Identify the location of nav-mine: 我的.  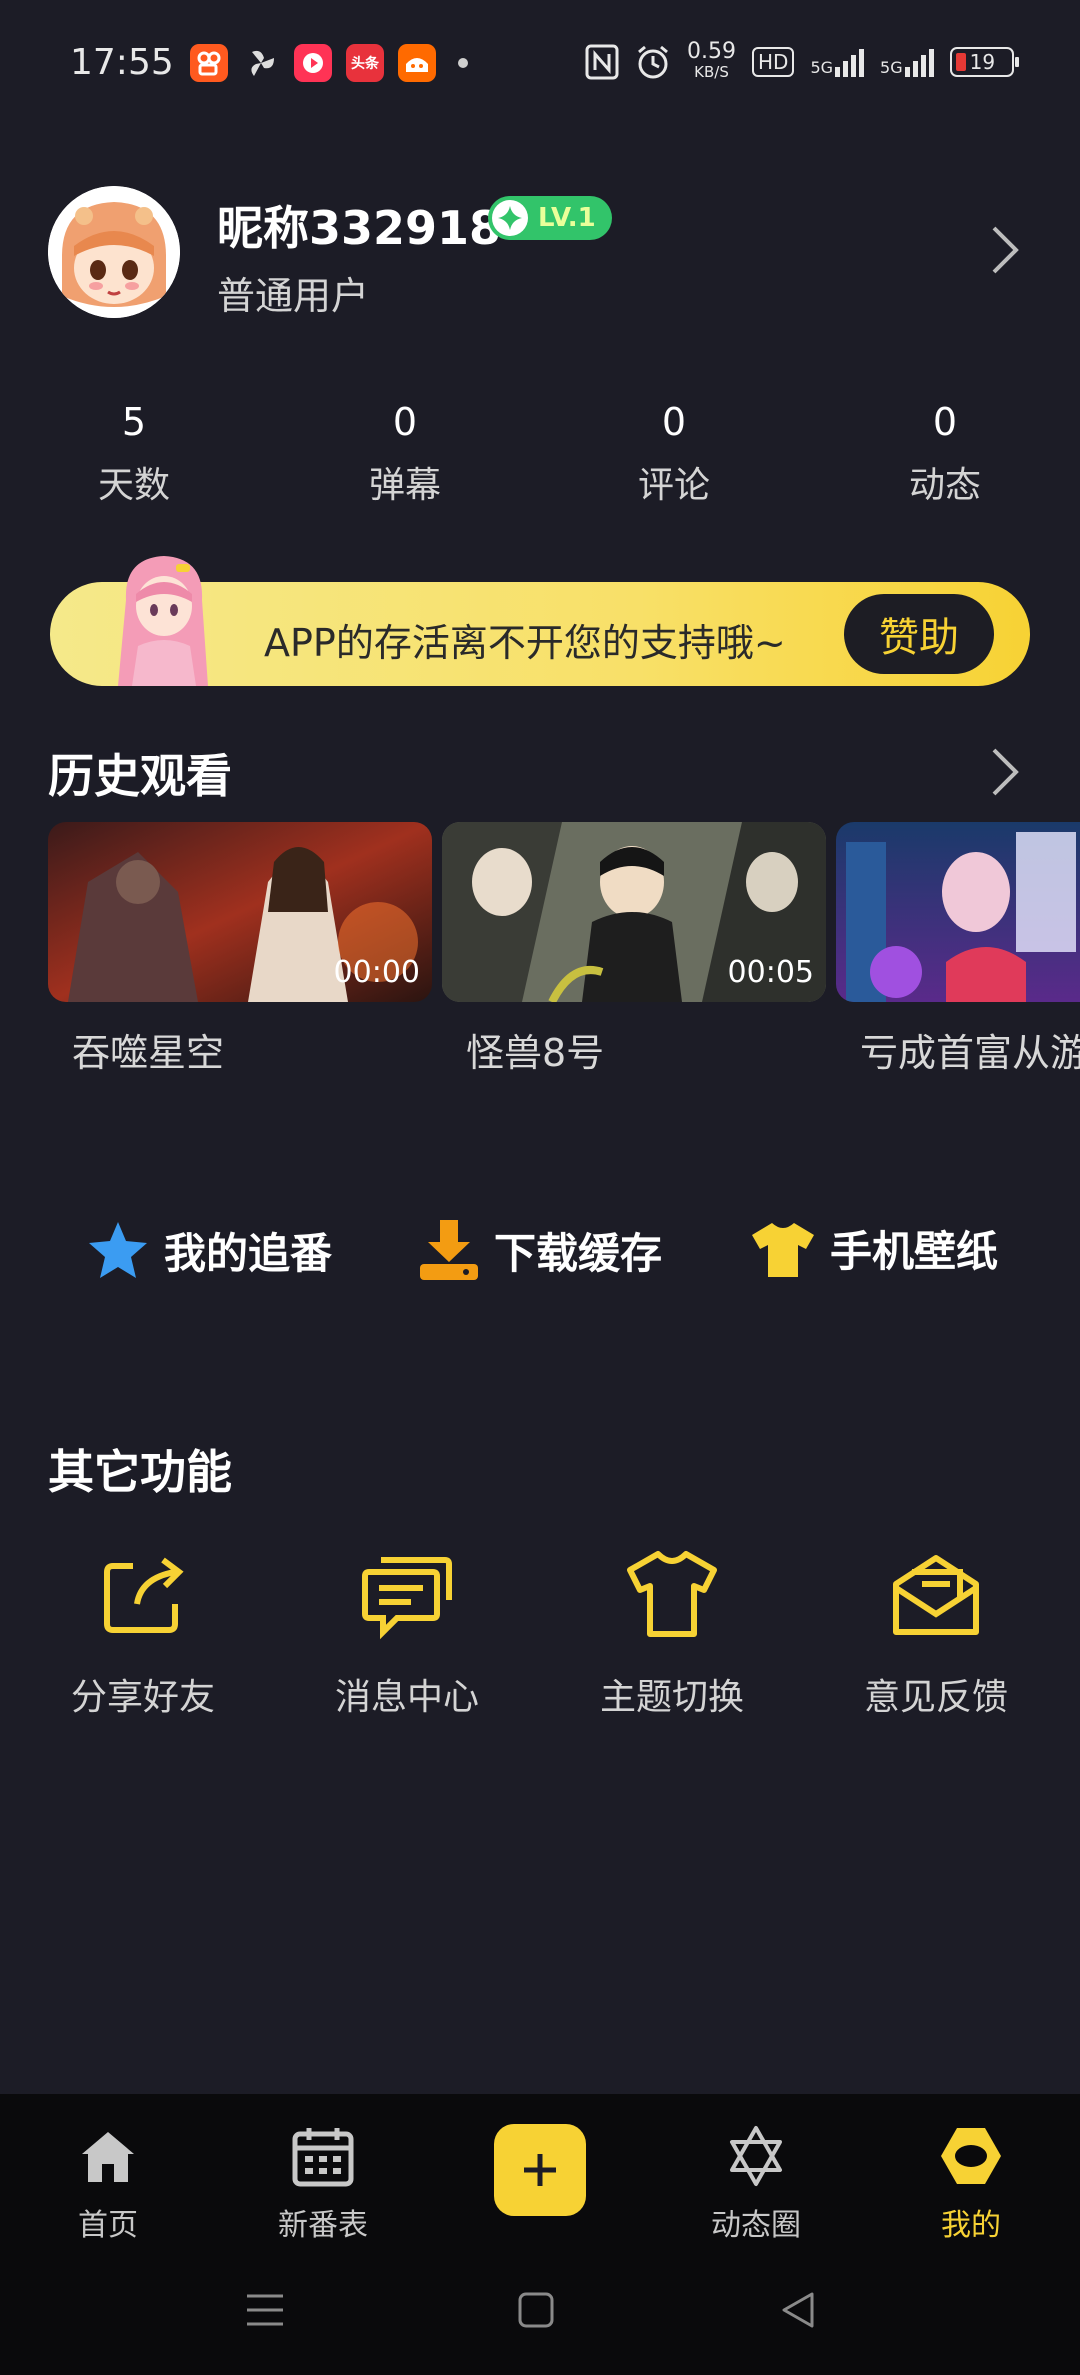
(971, 2184).